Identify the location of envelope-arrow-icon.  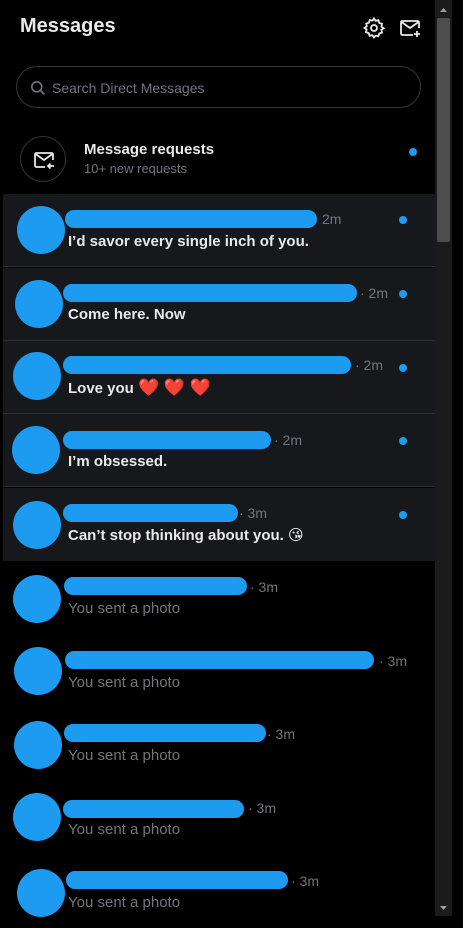
(43, 159).